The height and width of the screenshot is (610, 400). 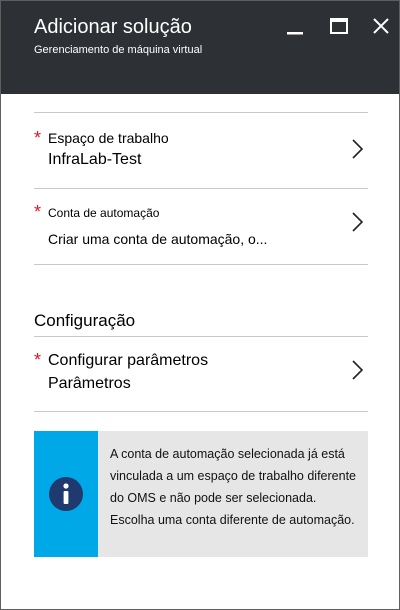 I want to click on configure-parameters-value: Parâmetros, so click(x=89, y=383).